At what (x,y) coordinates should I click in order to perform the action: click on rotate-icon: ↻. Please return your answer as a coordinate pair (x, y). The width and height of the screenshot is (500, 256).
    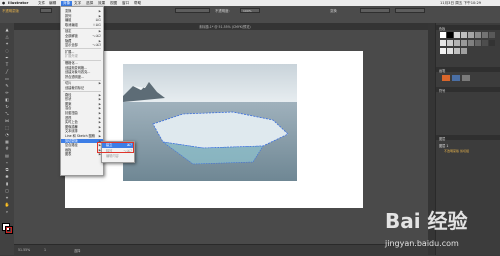
    Looking at the image, I should click on (7, 106).